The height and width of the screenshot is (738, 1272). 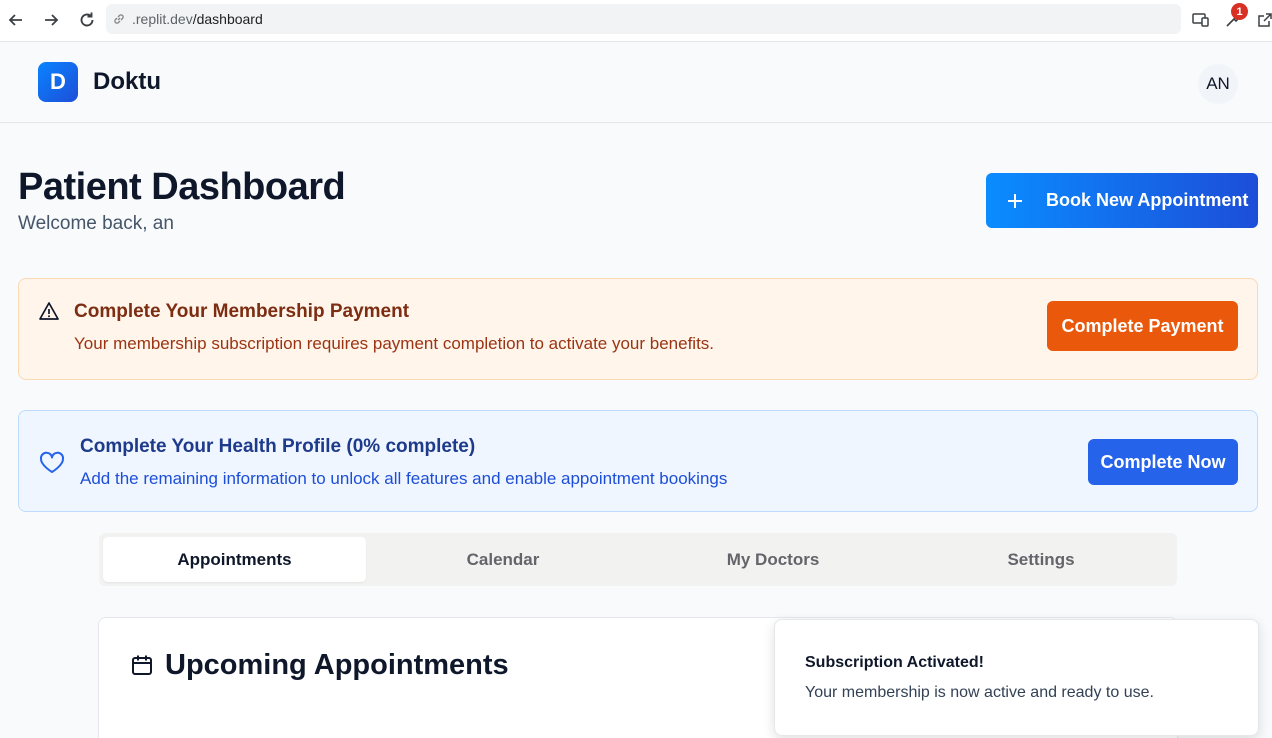 I want to click on book-new-appointment-label: Book New Appointment, so click(x=1147, y=200).